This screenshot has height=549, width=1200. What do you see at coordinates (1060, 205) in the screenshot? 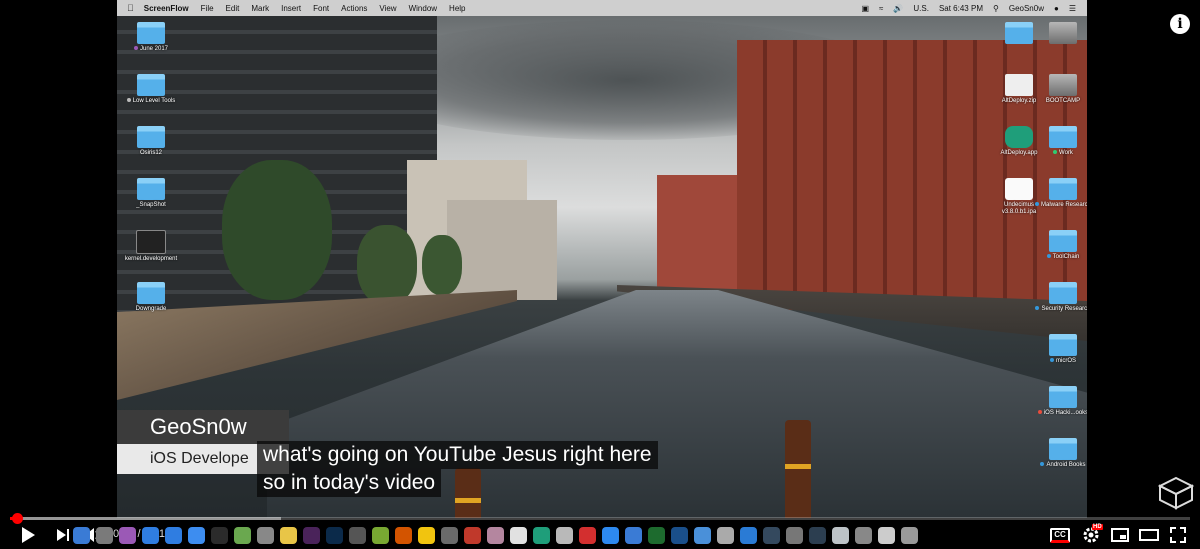
I see `desktop-icon-label: Malware Research` at bounding box center [1060, 205].